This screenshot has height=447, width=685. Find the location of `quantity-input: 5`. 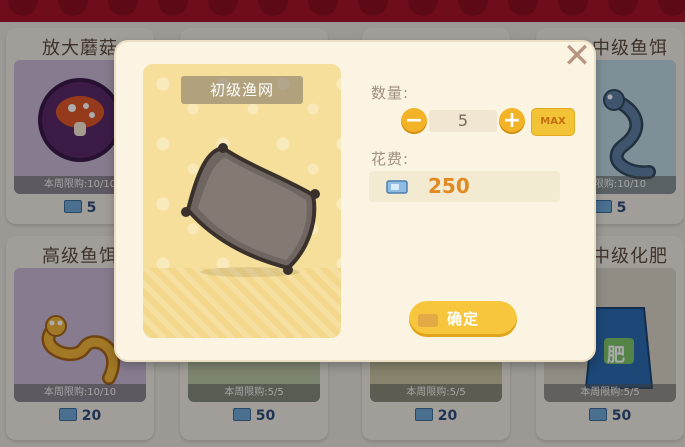

quantity-input: 5 is located at coordinates (463, 121).